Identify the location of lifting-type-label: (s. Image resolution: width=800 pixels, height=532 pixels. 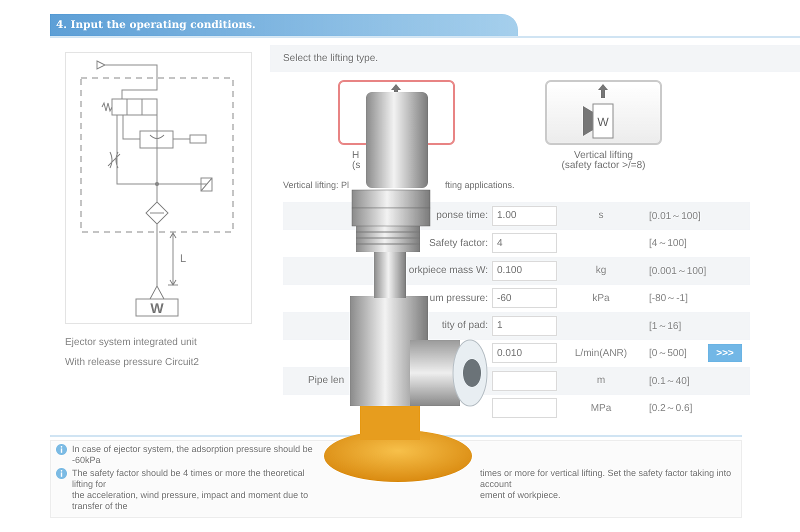
(356, 166).